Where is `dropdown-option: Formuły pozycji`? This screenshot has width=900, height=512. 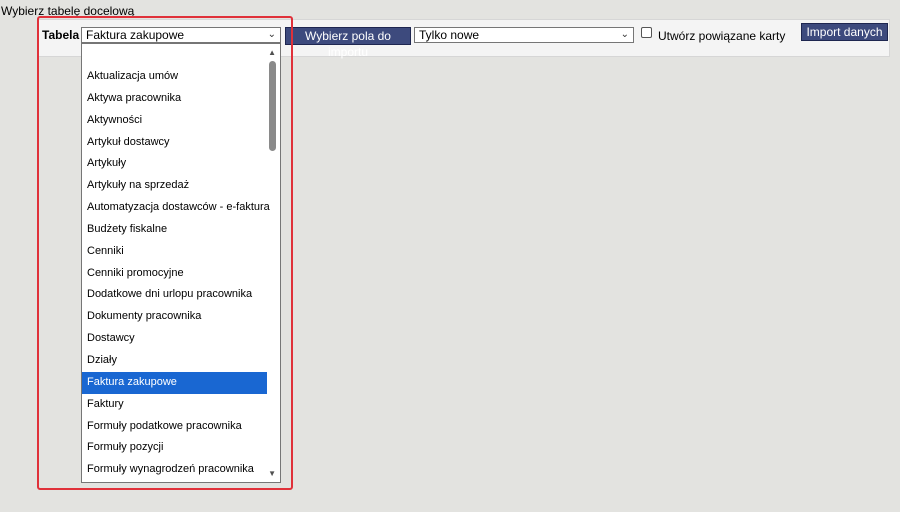
dropdown-option: Formuły pozycji is located at coordinates (174, 448).